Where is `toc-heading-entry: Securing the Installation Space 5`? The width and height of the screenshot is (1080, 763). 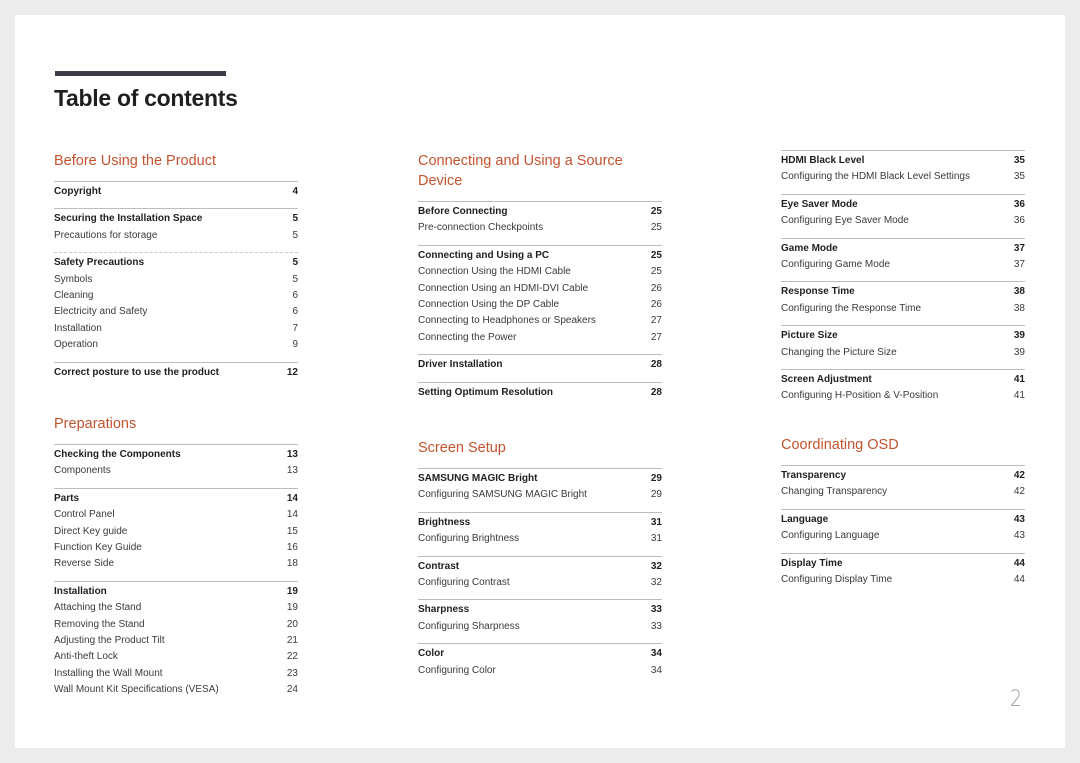
toc-heading-entry: Securing the Installation Space 5 is located at coordinates (176, 219).